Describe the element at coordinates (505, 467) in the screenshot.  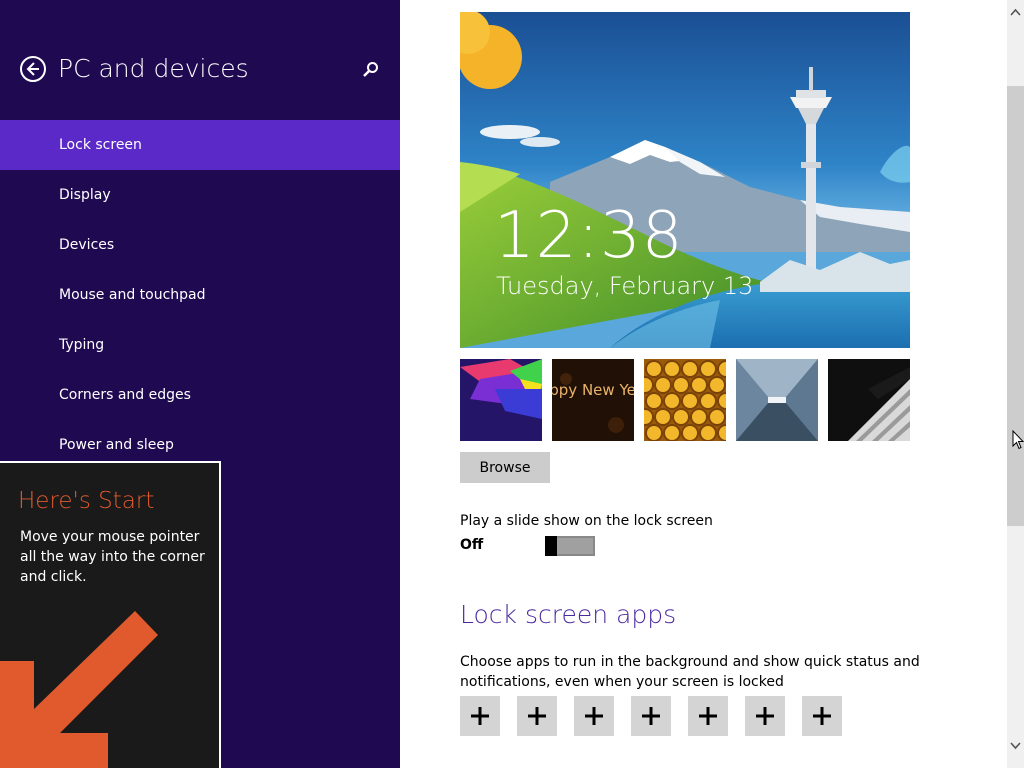
I see `browse-button: Browse` at that location.